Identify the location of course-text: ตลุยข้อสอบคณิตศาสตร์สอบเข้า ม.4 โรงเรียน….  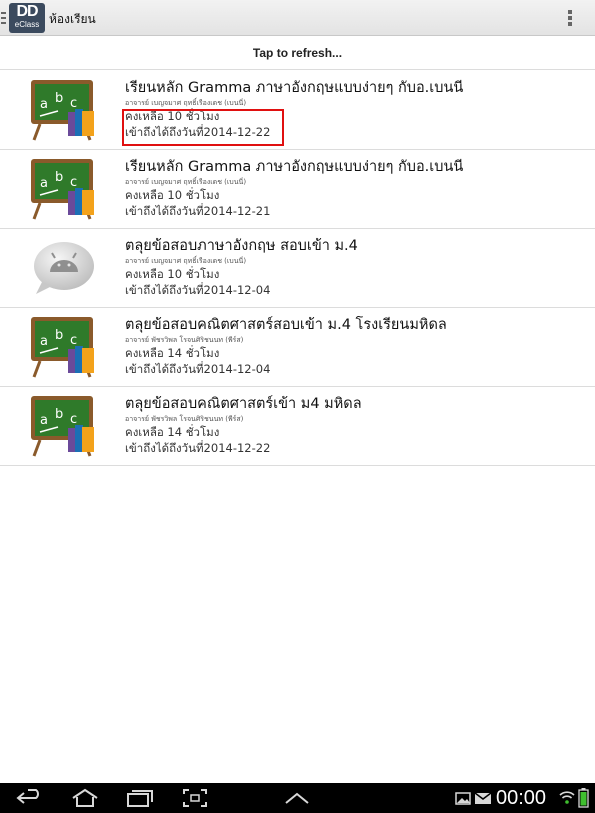
(357, 346).